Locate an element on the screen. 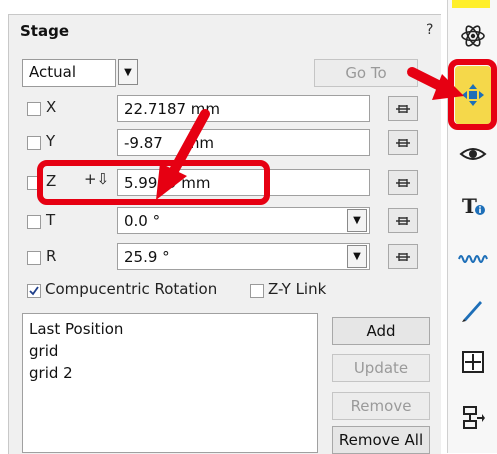 This screenshot has height=454, width=497. arrow-z-head is located at coordinates (171, 181).